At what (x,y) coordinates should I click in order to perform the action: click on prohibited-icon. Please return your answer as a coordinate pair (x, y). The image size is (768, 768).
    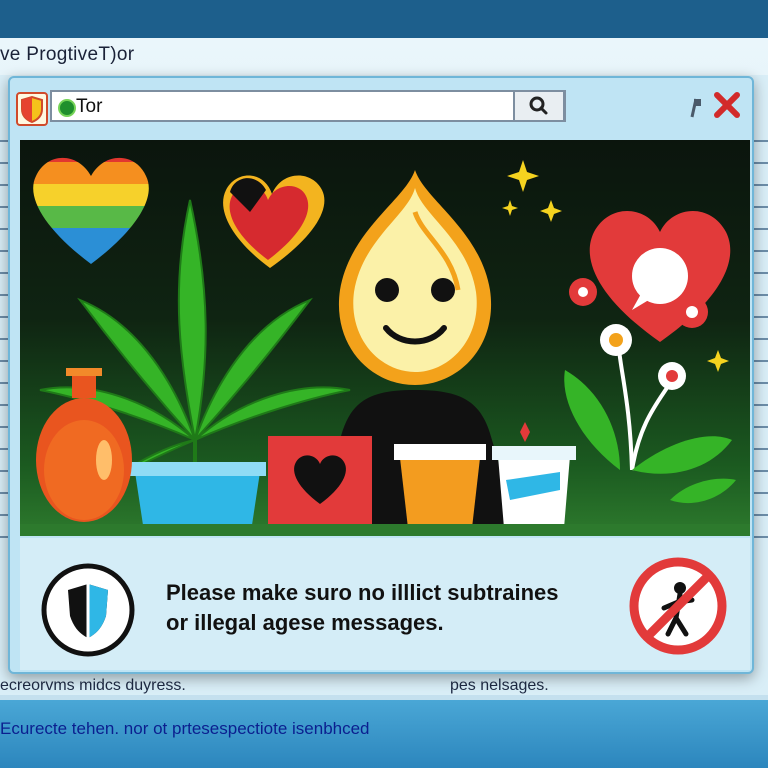
    Looking at the image, I should click on (678, 606).